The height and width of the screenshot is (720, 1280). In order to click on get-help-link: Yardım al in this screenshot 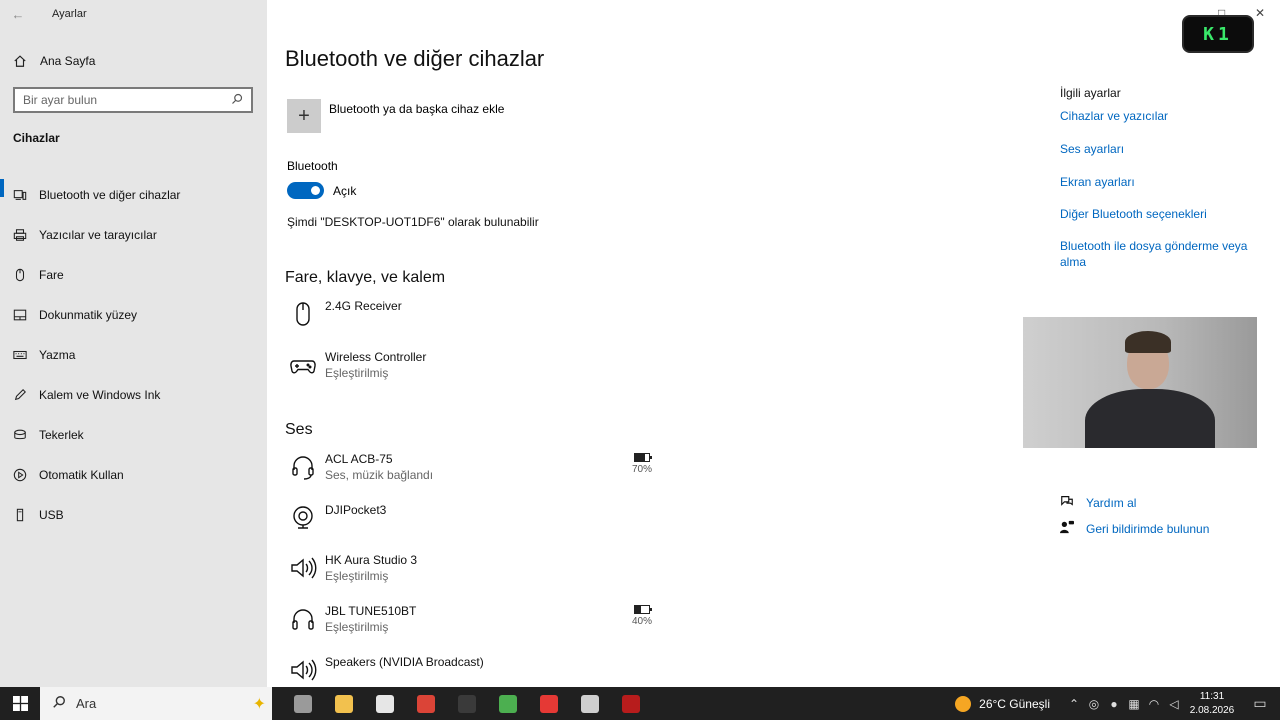, I will do `click(1098, 502)`.